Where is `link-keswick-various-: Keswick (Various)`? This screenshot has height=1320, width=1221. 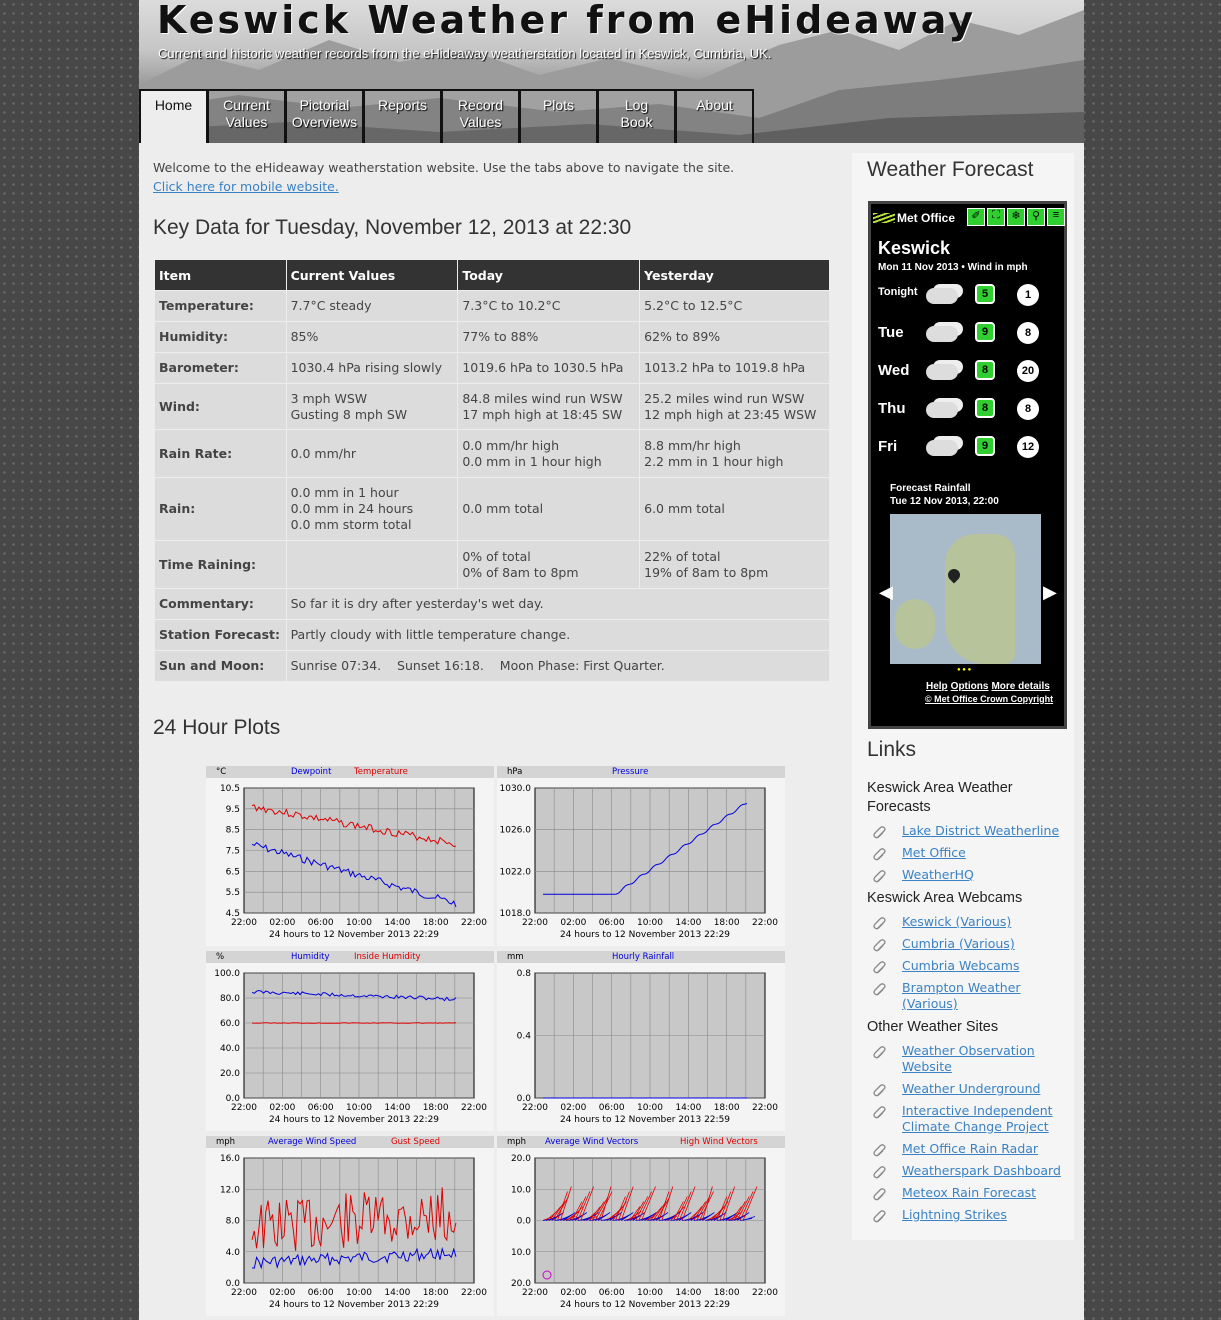 link-keswick-various-: Keswick (Various) is located at coordinates (956, 921).